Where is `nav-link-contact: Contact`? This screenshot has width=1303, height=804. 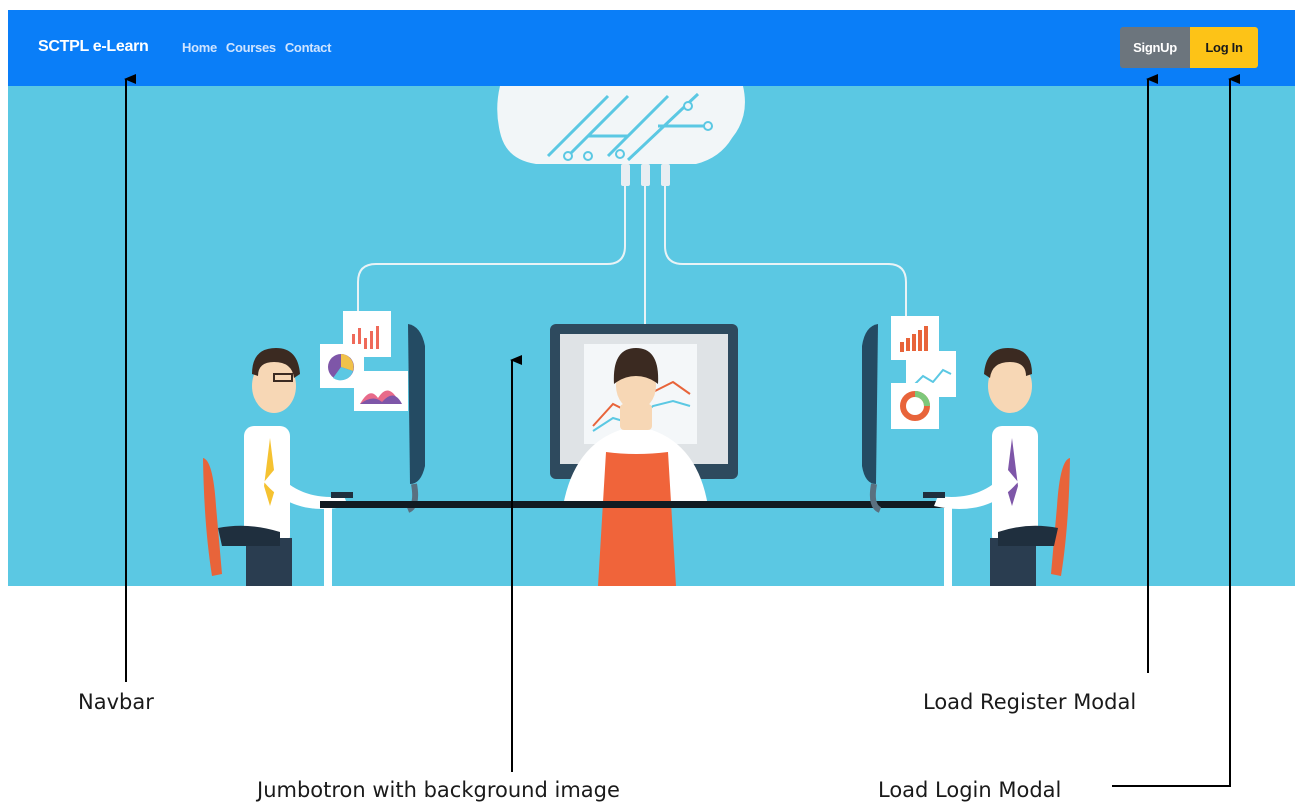
nav-link-contact: Contact is located at coordinates (308, 47).